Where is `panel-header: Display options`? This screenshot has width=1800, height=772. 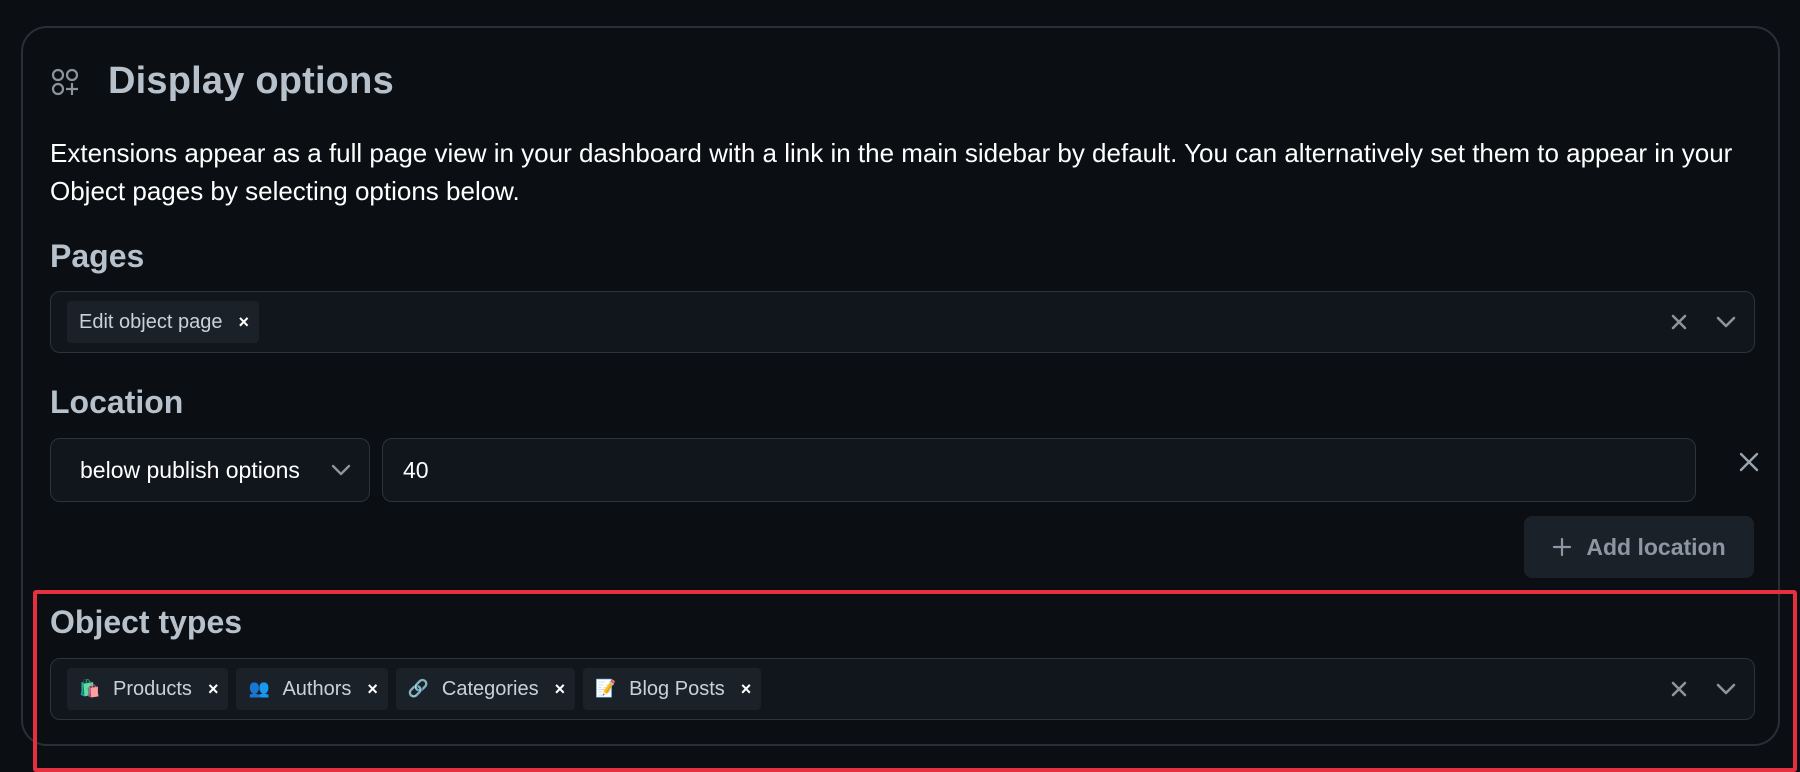
panel-header: Display options is located at coordinates (222, 81).